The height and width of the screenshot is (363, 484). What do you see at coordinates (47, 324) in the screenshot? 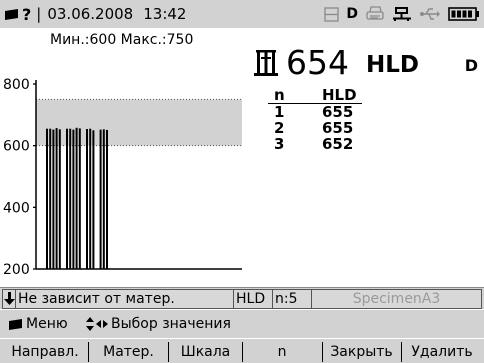
I see `menu-label: Меню` at bounding box center [47, 324].